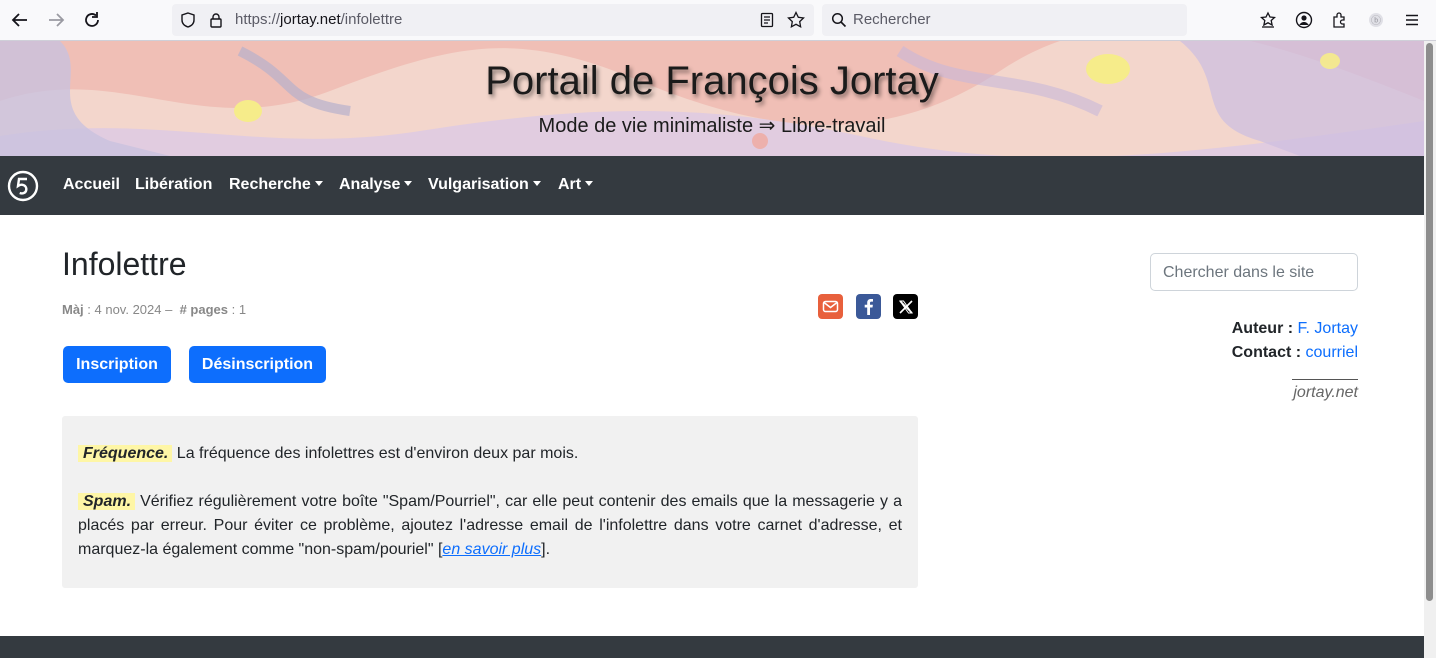  What do you see at coordinates (1239, 272) in the screenshot?
I see `site-search-placeholder: Chercher dans le site` at bounding box center [1239, 272].